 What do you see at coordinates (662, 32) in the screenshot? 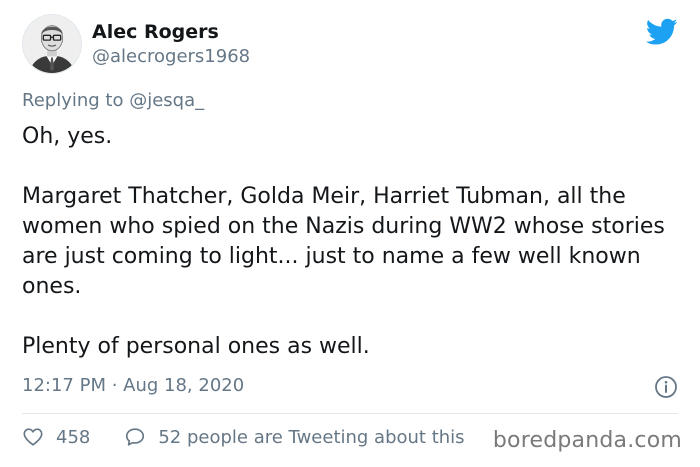
I see `twitter-bird-icon` at bounding box center [662, 32].